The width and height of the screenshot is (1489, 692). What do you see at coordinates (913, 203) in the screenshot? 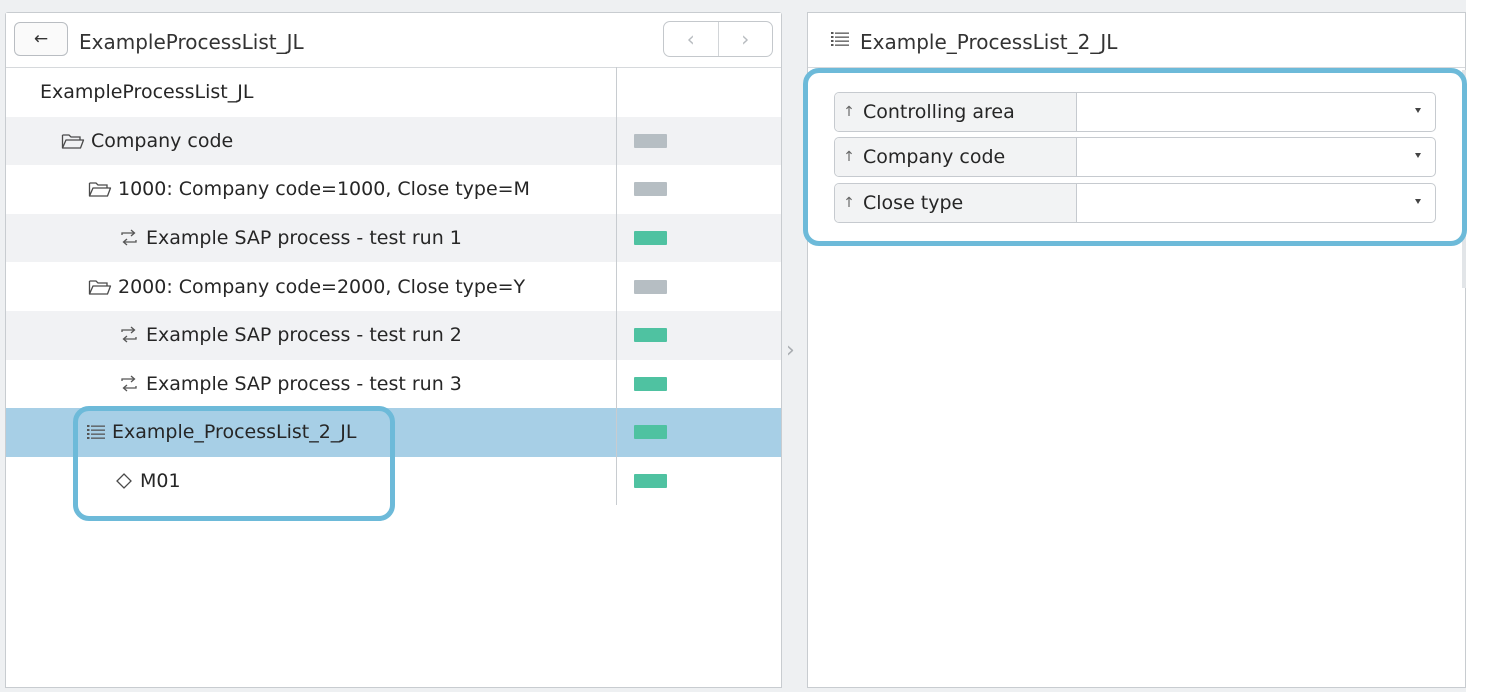
I see `parameter-label-text: Close type` at bounding box center [913, 203].